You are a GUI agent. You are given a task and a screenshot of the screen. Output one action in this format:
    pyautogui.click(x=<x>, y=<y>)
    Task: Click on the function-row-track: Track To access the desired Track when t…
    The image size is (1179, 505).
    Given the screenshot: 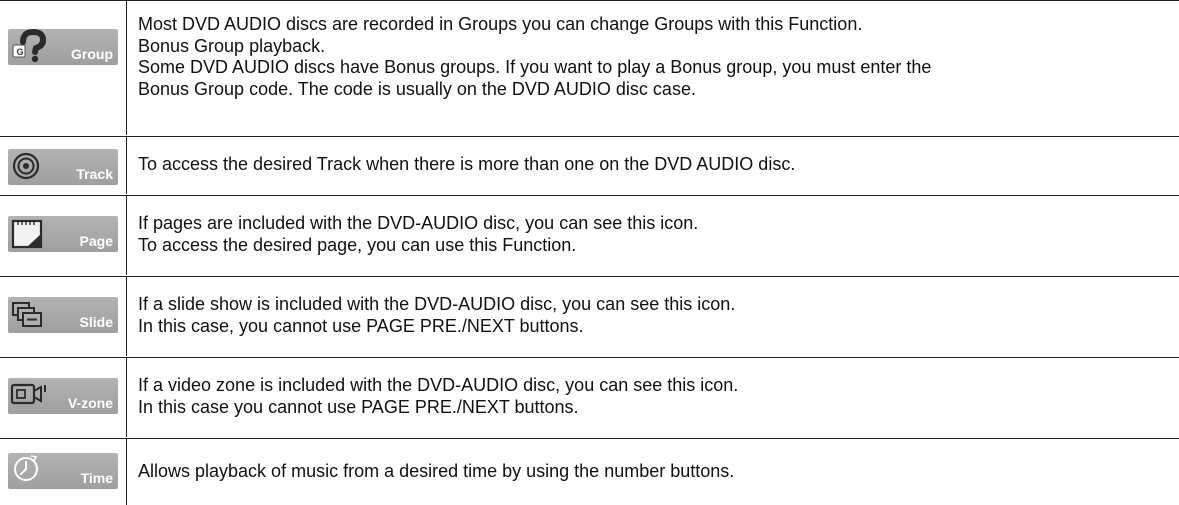 What is the action you would take?
    pyautogui.click(x=589, y=165)
    